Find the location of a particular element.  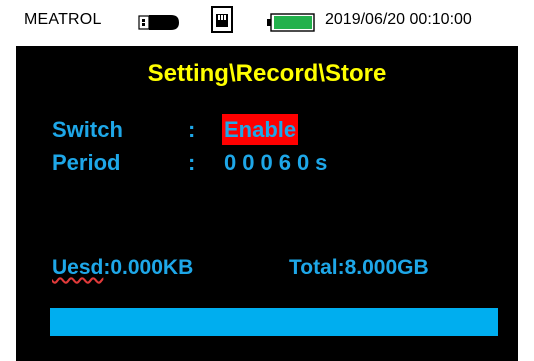

storage-progress-fill is located at coordinates (274, 322).